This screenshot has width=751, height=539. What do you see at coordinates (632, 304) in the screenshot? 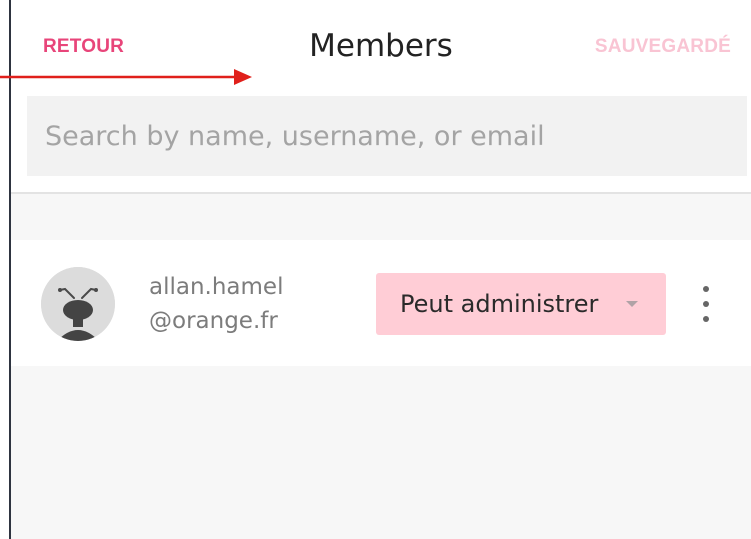
I see `caret-down-icon` at bounding box center [632, 304].